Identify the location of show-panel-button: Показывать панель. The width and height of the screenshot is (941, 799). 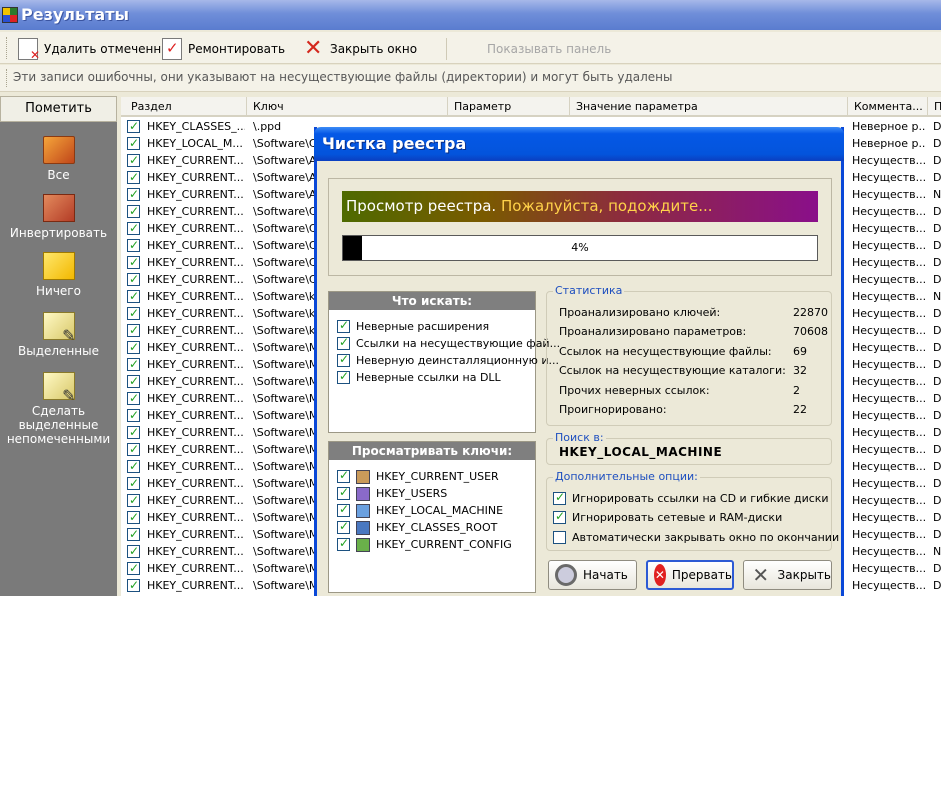
(549, 48).